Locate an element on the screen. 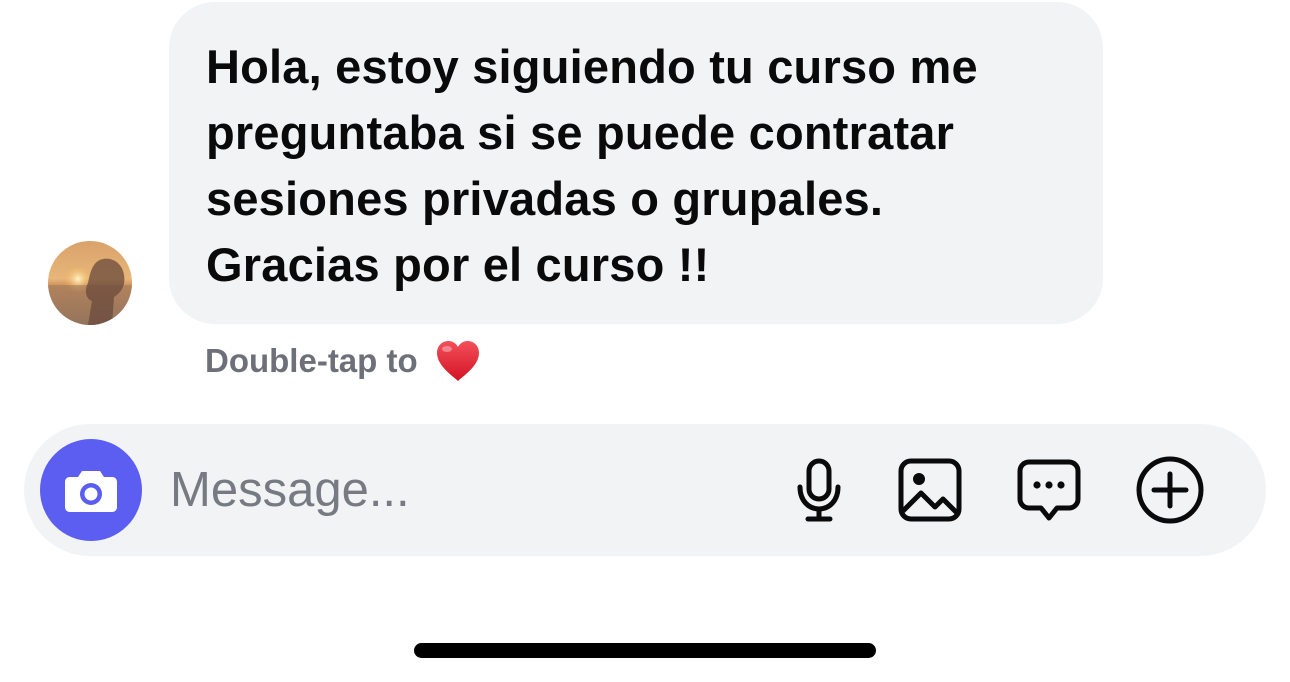 The height and width of the screenshot is (682, 1290). camera-button is located at coordinates (91, 490).